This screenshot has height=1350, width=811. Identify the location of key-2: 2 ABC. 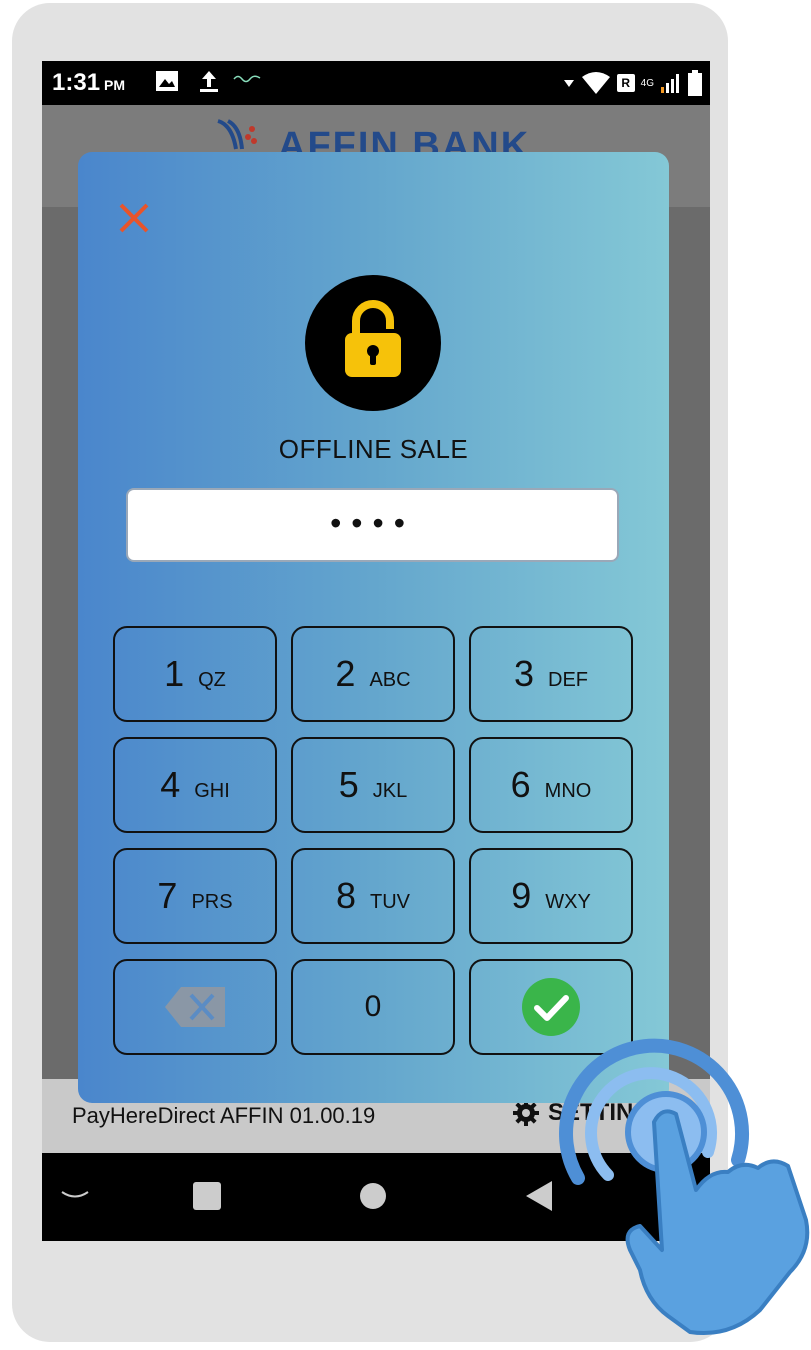
(373, 674).